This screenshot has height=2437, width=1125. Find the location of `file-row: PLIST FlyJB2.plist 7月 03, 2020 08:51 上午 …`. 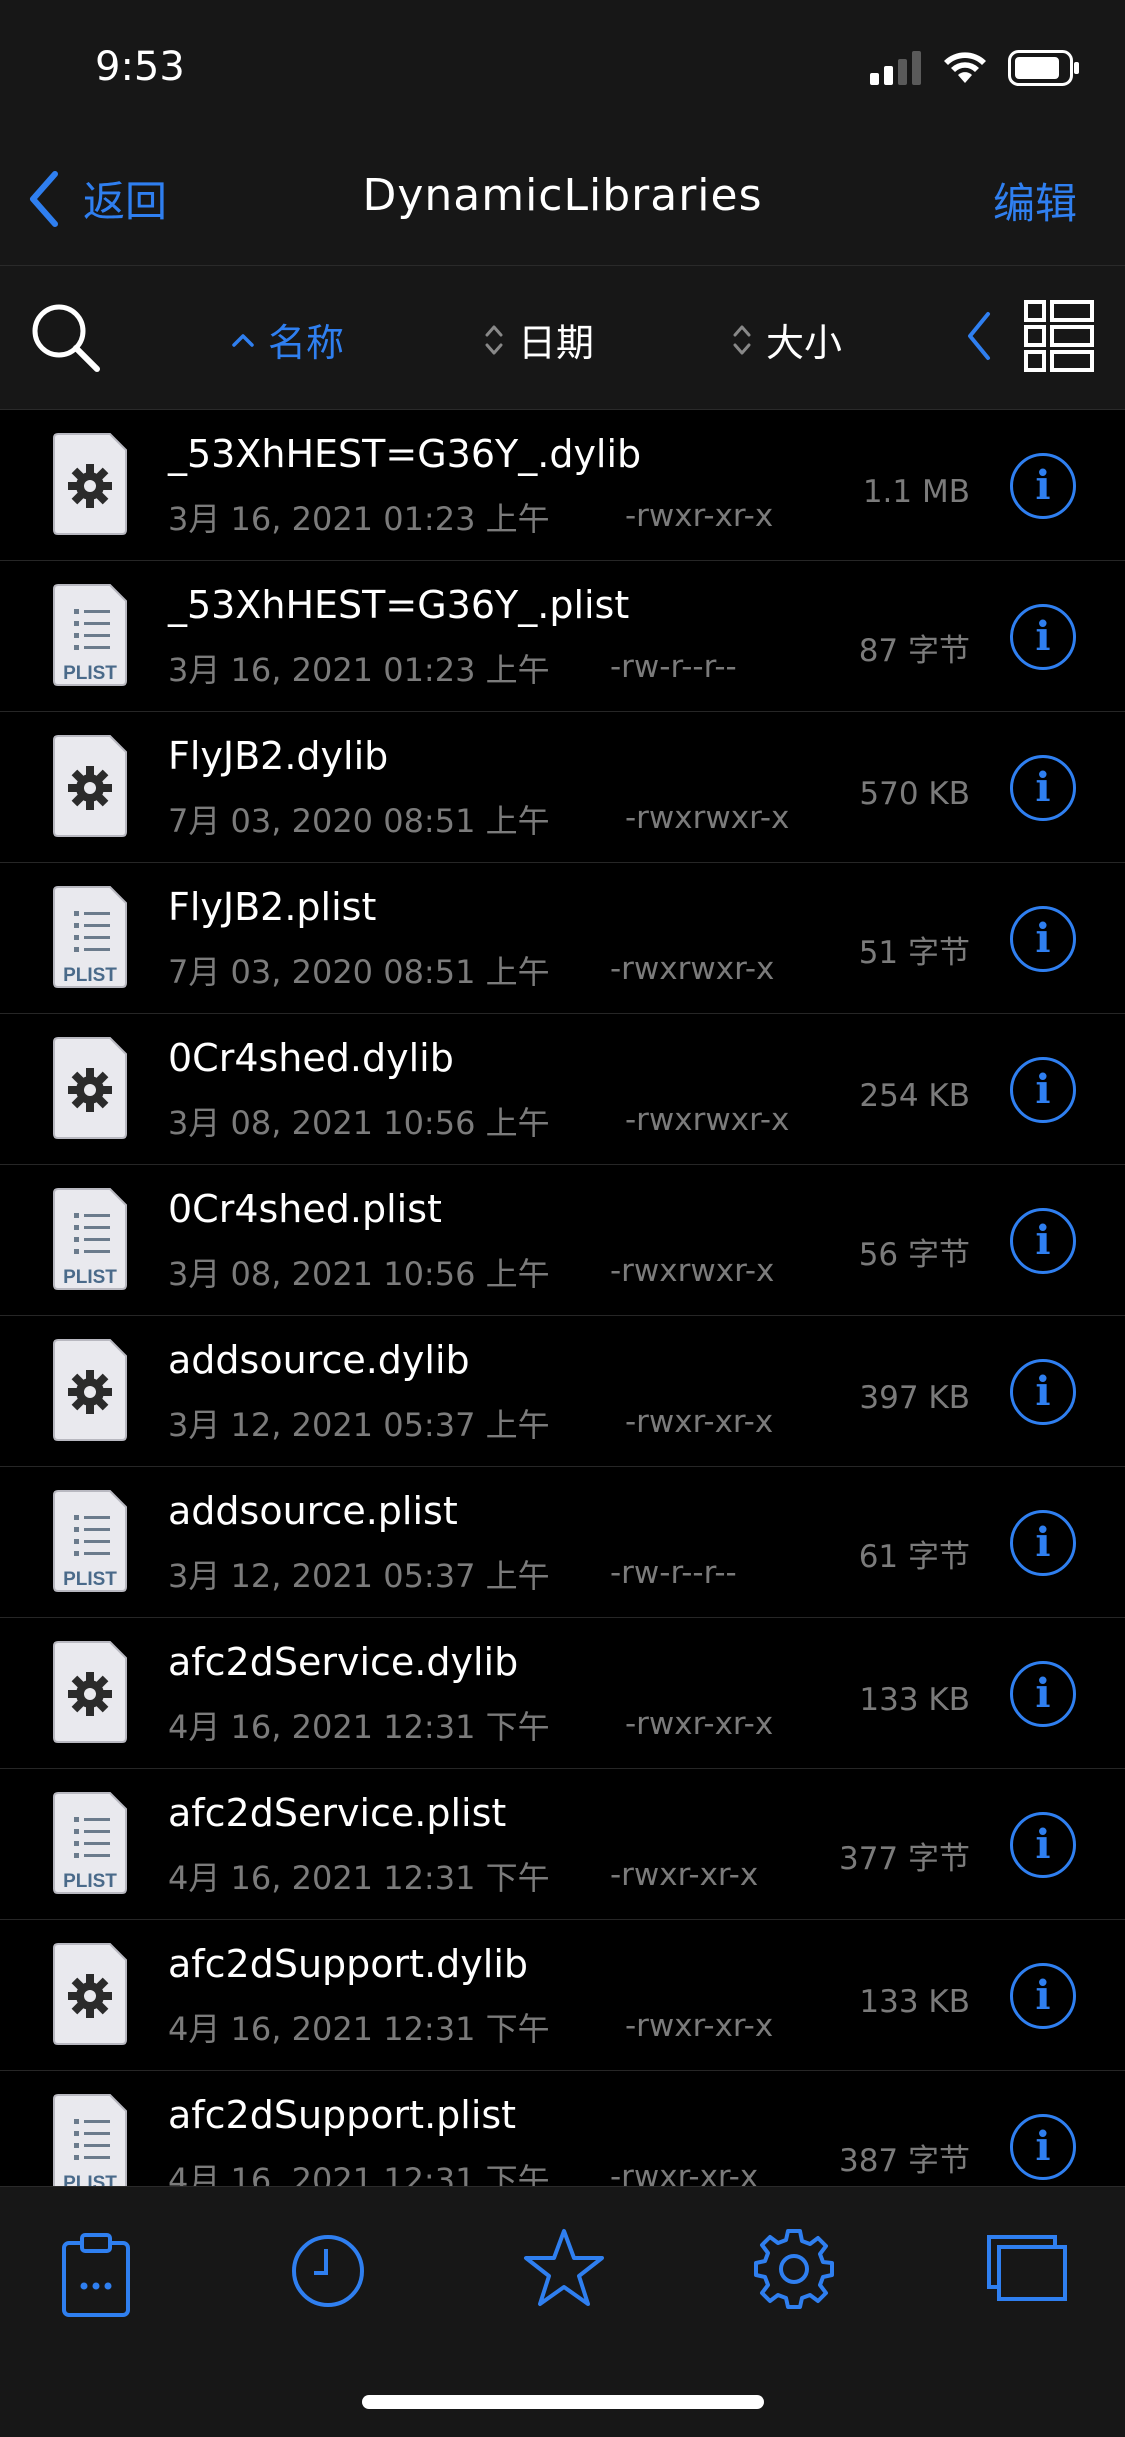

file-row: PLIST FlyJB2.plist 7月 03, 2020 08:51 上午 … is located at coordinates (562, 938).